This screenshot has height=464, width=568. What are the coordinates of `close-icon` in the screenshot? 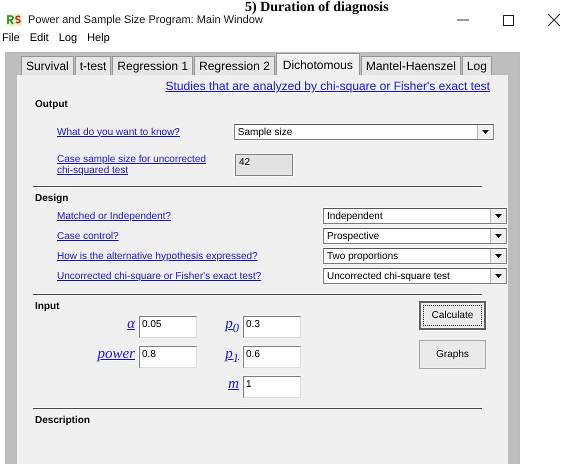 It's located at (554, 20).